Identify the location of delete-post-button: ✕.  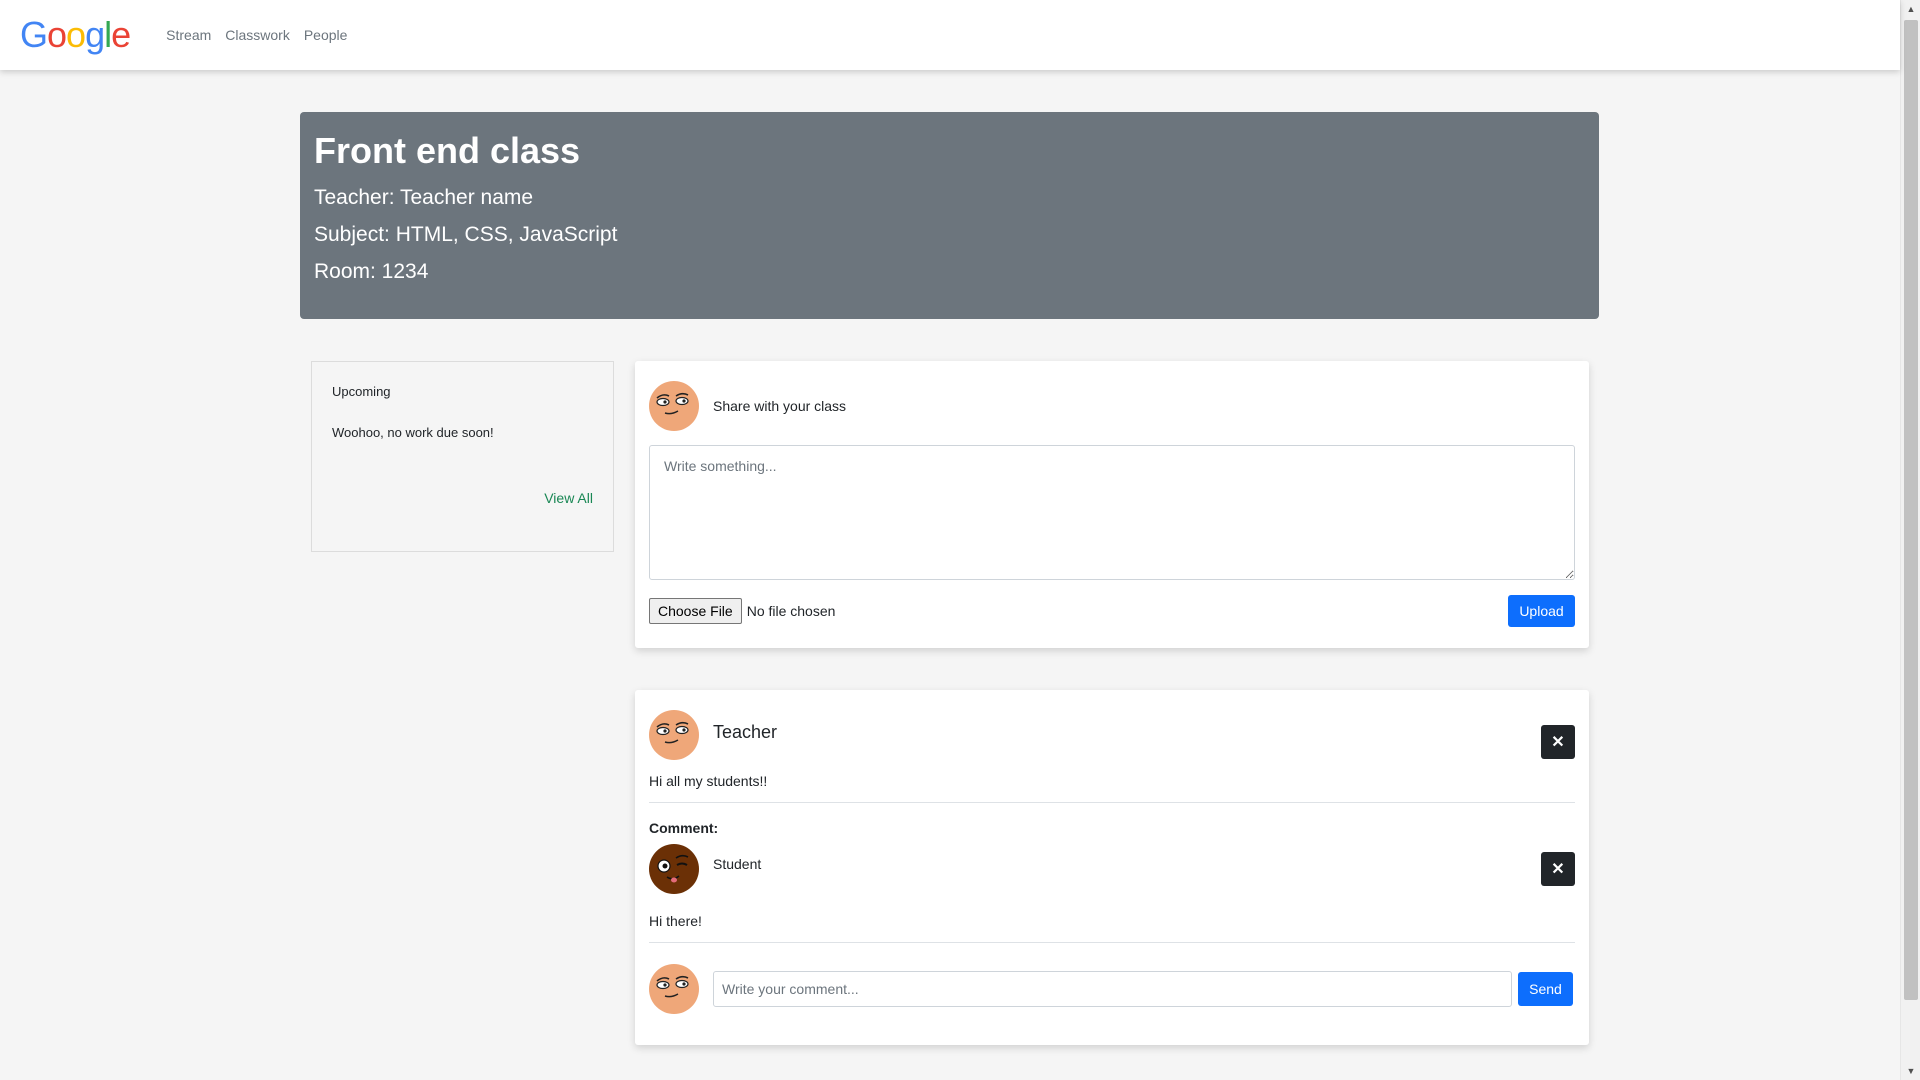
(1558, 742).